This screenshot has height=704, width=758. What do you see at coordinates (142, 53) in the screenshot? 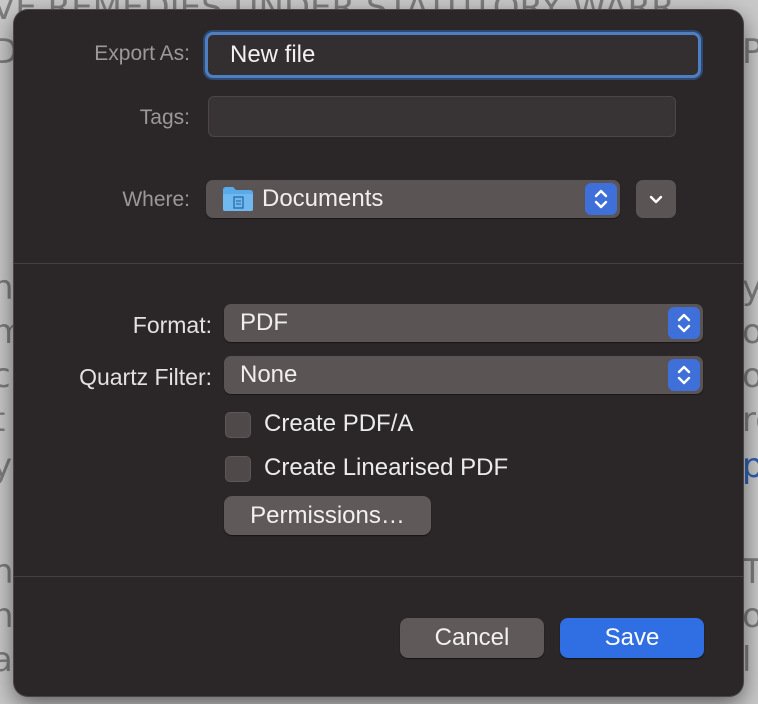
I see `export-as-label: Export As:` at bounding box center [142, 53].